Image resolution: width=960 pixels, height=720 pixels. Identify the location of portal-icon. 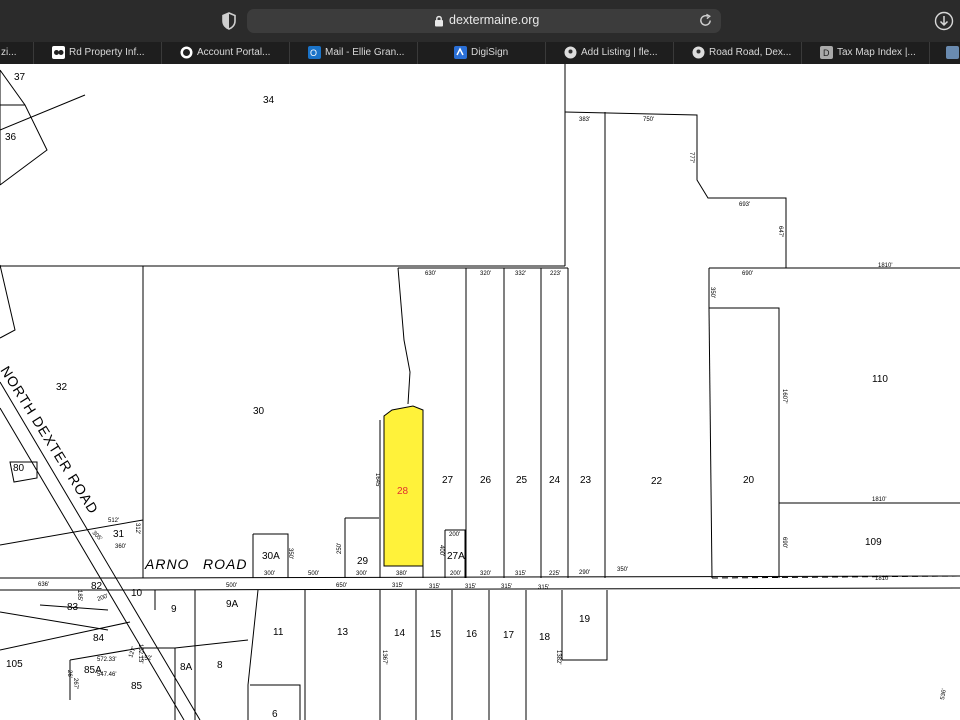
(186, 52).